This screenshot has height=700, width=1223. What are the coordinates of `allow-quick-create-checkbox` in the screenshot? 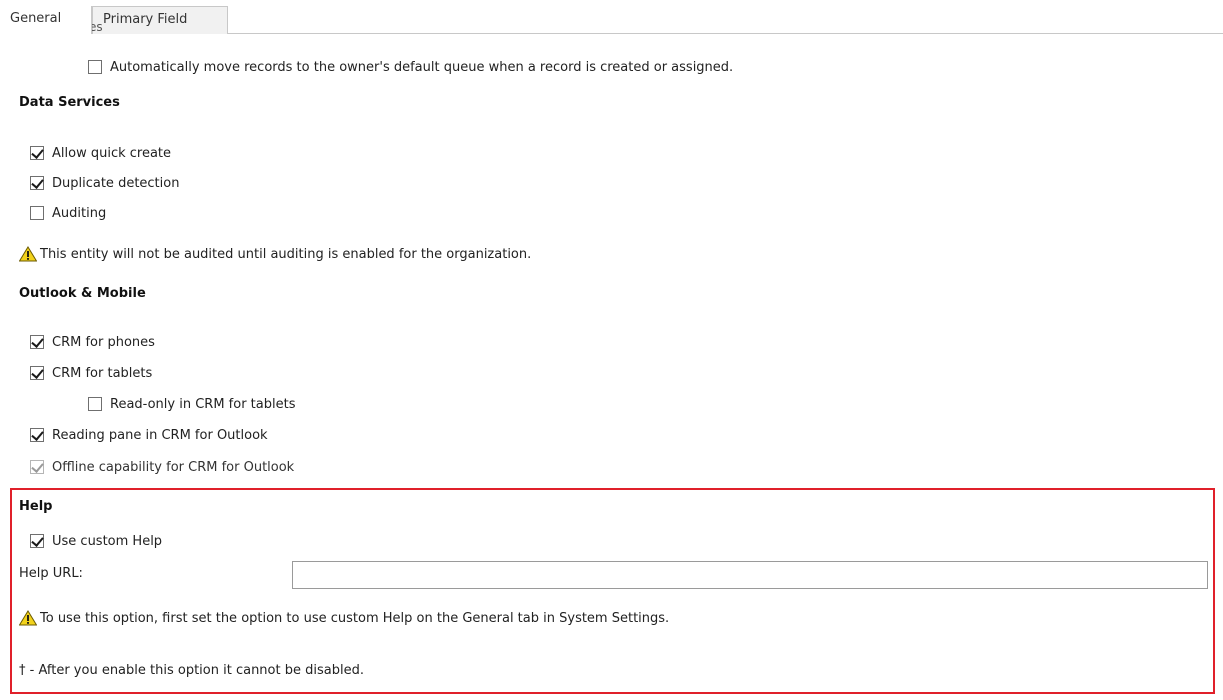 It's located at (37, 153).